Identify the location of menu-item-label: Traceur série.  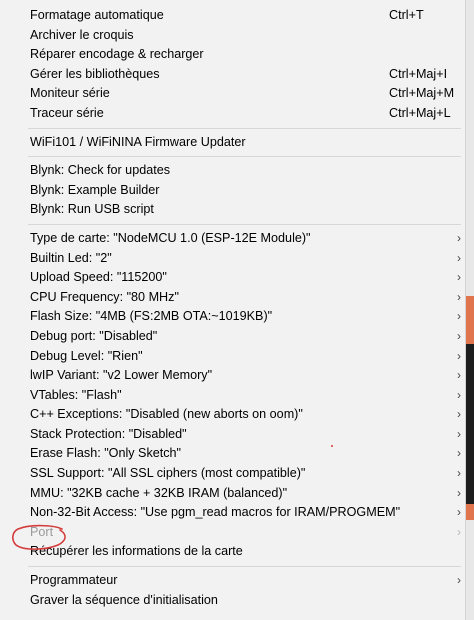
(67, 112).